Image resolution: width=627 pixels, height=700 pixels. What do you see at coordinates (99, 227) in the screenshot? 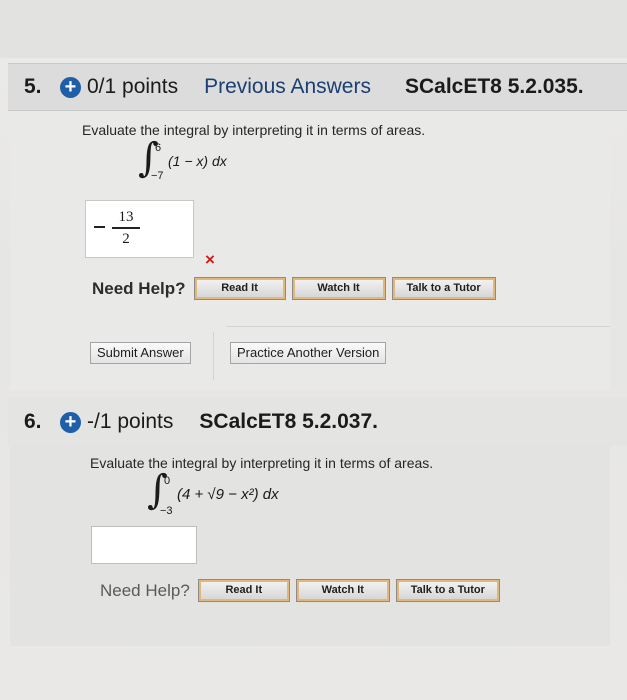
I see `answer-sign` at bounding box center [99, 227].